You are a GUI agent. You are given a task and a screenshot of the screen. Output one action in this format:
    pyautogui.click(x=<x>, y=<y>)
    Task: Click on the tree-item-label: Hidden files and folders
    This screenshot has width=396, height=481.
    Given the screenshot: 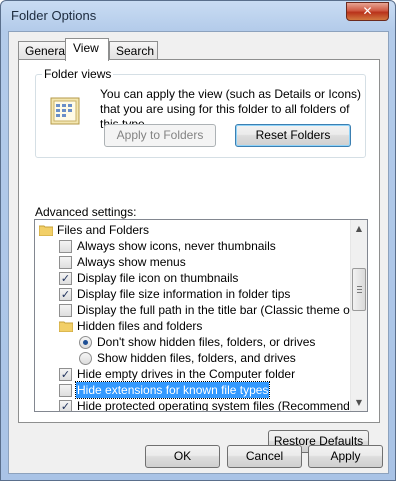 What is the action you would take?
    pyautogui.click(x=140, y=326)
    